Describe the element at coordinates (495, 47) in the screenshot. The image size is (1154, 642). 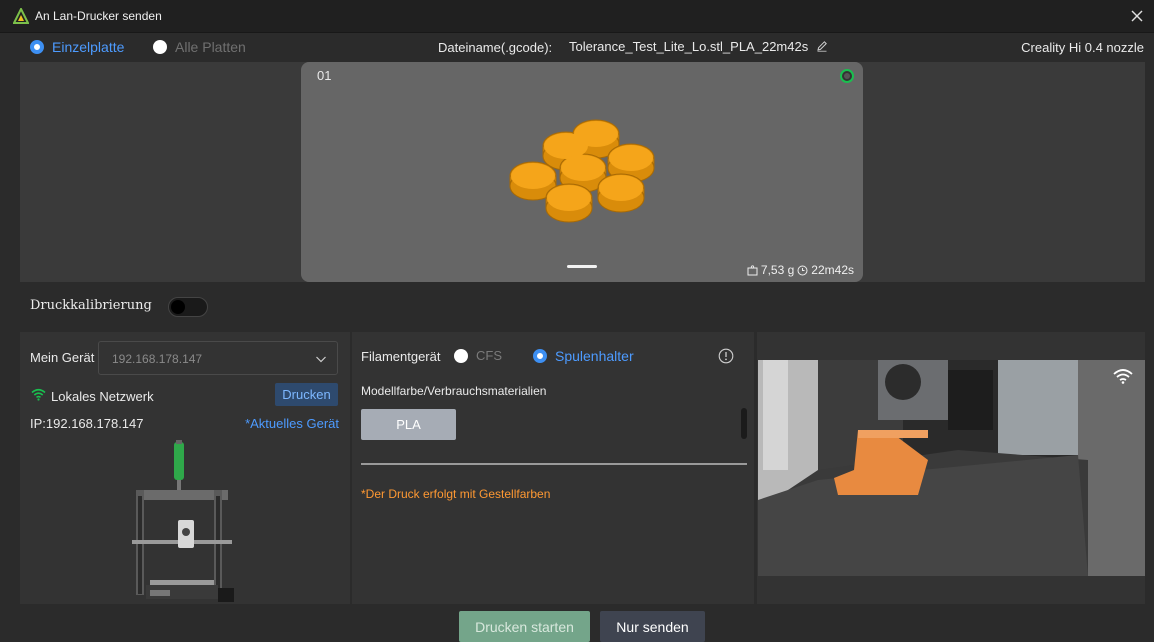
I see `filename-label: Dateiname(.gcode):` at that location.